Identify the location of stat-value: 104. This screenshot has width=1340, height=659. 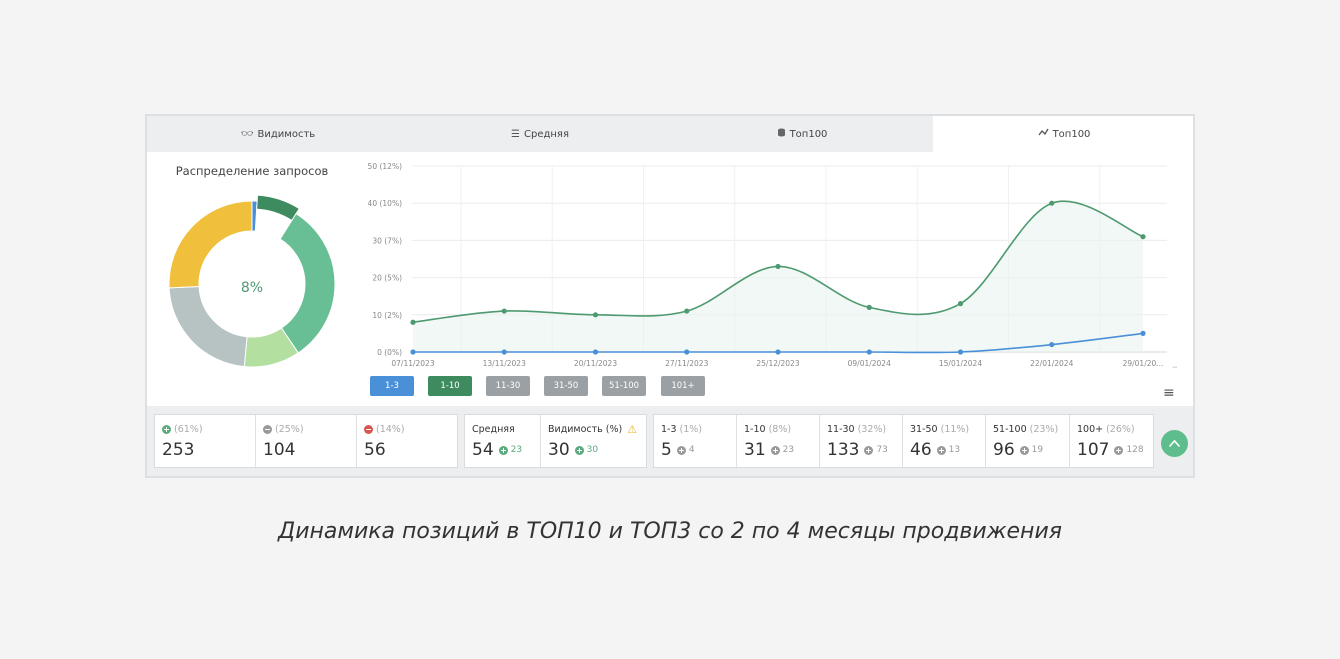
(279, 450).